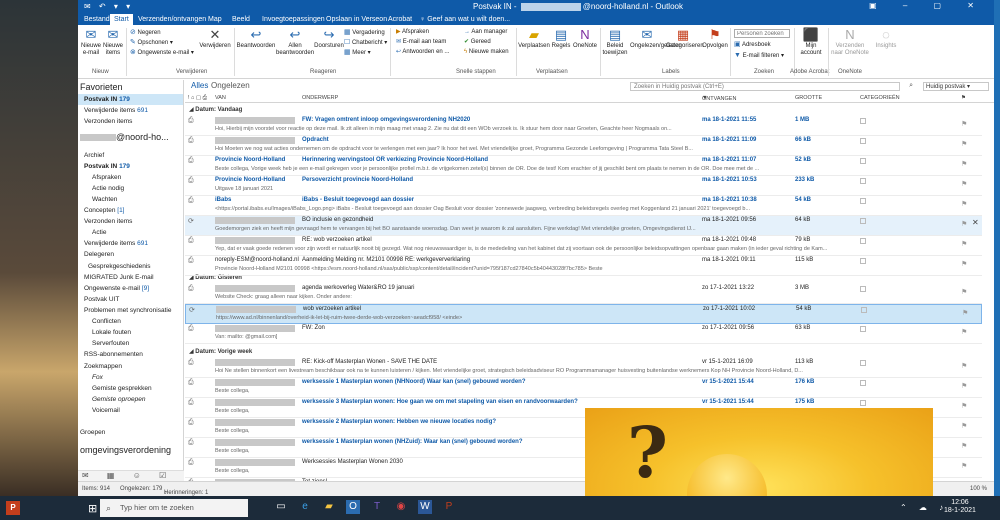 This screenshot has height=520, width=1000. What do you see at coordinates (585, 39) in the screenshot?
I see `onenote-button: N OneNote` at bounding box center [585, 39].